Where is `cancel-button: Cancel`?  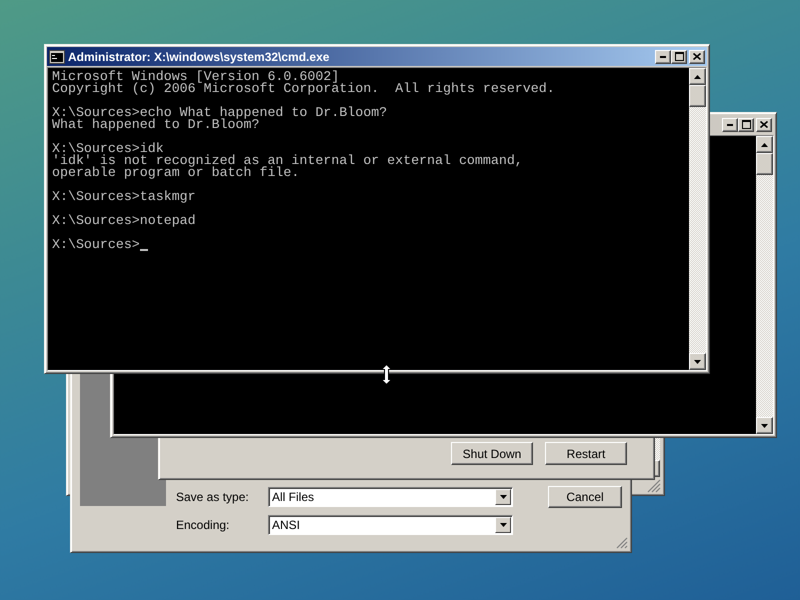 cancel-button: Cancel is located at coordinates (585, 497).